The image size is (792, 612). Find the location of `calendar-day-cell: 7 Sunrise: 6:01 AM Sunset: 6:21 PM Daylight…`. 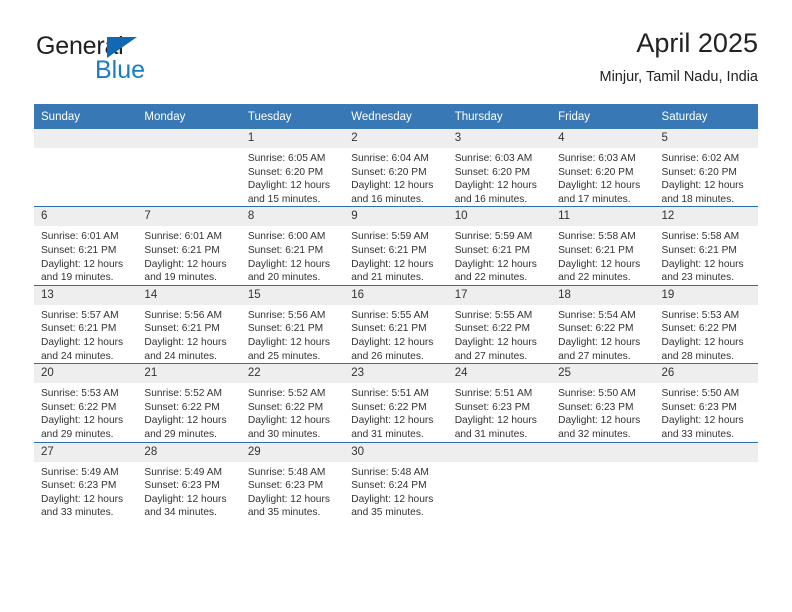

calendar-day-cell: 7 Sunrise: 6:01 AM Sunset: 6:21 PM Daylight… is located at coordinates (189, 246).